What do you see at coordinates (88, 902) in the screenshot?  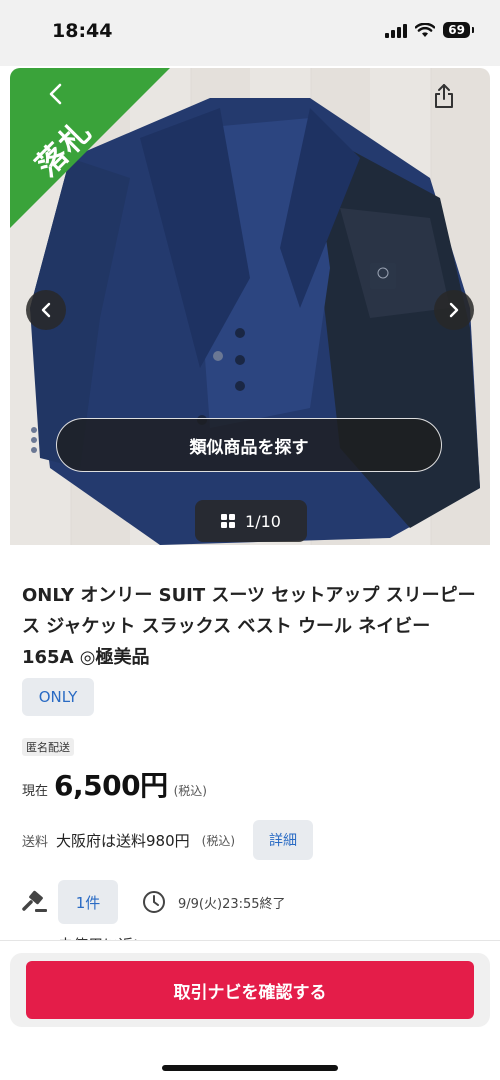 I see `bid-count-button: 1件` at bounding box center [88, 902].